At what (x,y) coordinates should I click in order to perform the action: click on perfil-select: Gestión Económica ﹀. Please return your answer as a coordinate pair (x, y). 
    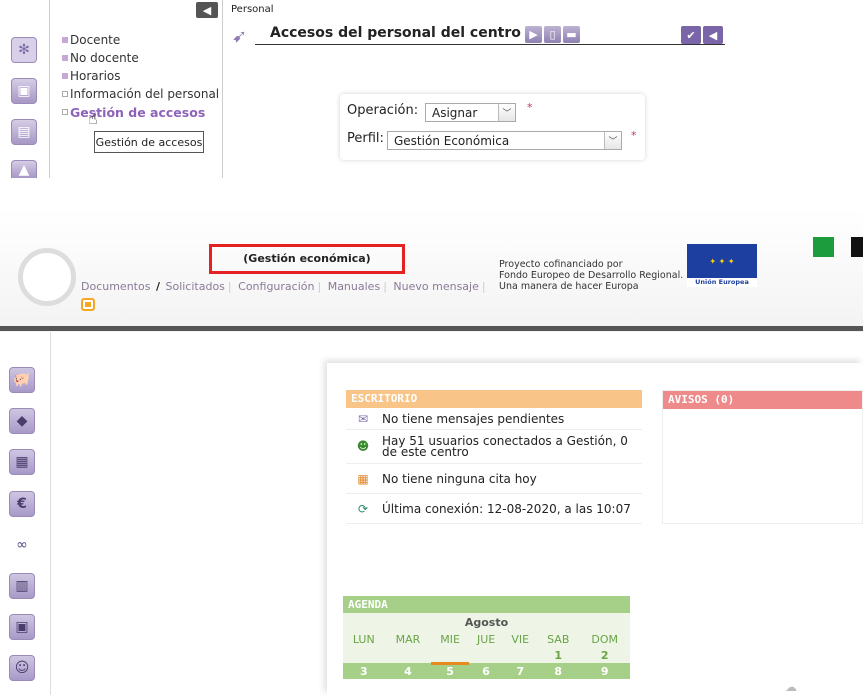
    Looking at the image, I should click on (504, 140).